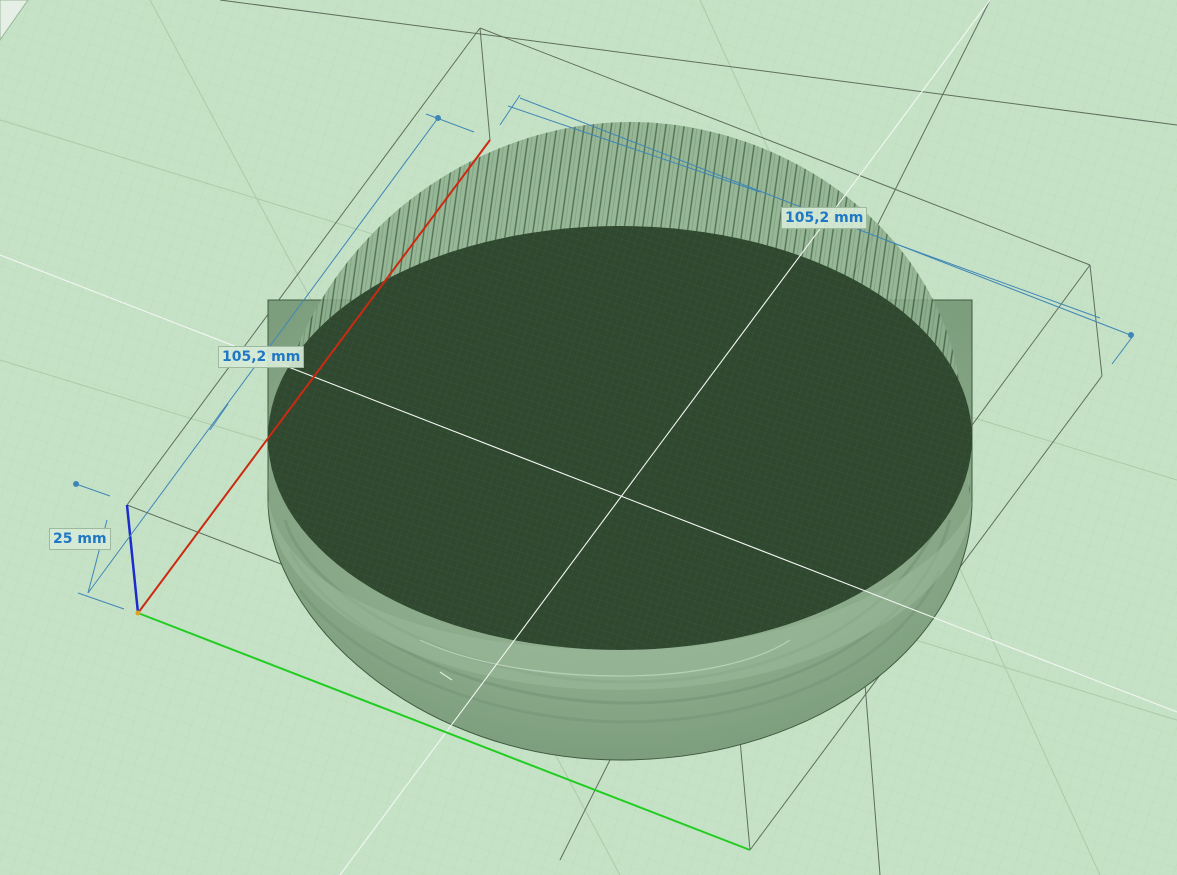  What do you see at coordinates (261, 357) in the screenshot?
I see `depth-dimension-label: 105,2 mm` at bounding box center [261, 357].